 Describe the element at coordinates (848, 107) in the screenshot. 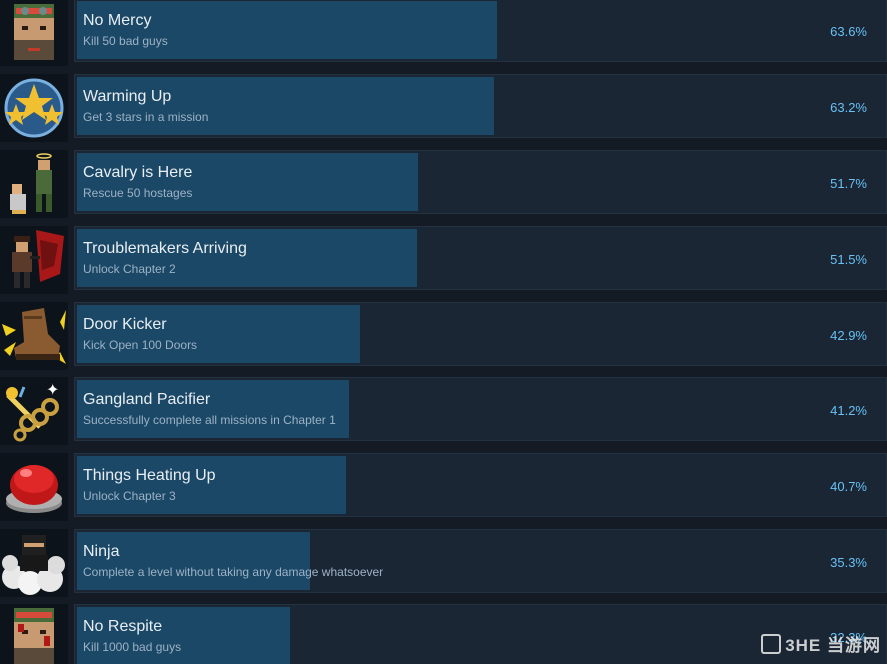

I see `unlock-percentage: 63.2%` at that location.